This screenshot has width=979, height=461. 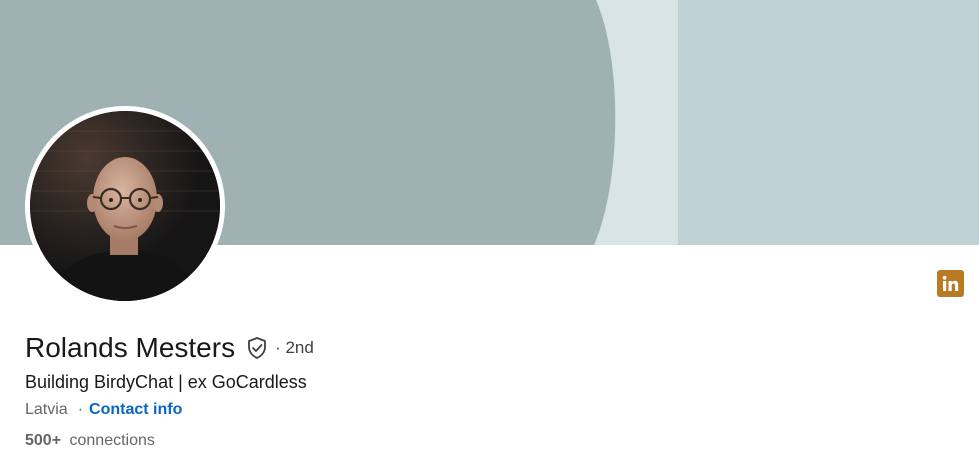 I want to click on connections-row: 500+ connections, so click(x=90, y=441).